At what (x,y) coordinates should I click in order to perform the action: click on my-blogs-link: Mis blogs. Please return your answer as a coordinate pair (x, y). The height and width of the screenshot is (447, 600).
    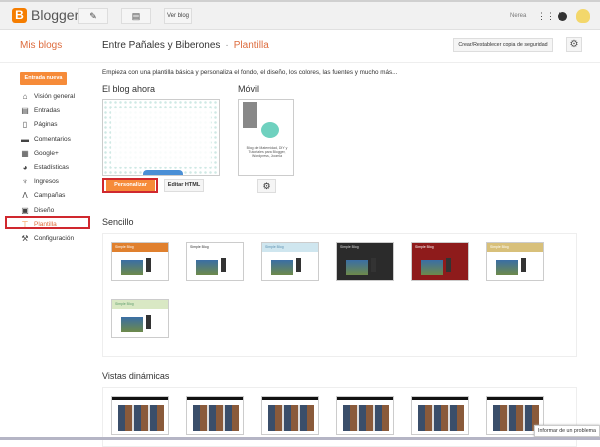
    Looking at the image, I should click on (41, 45).